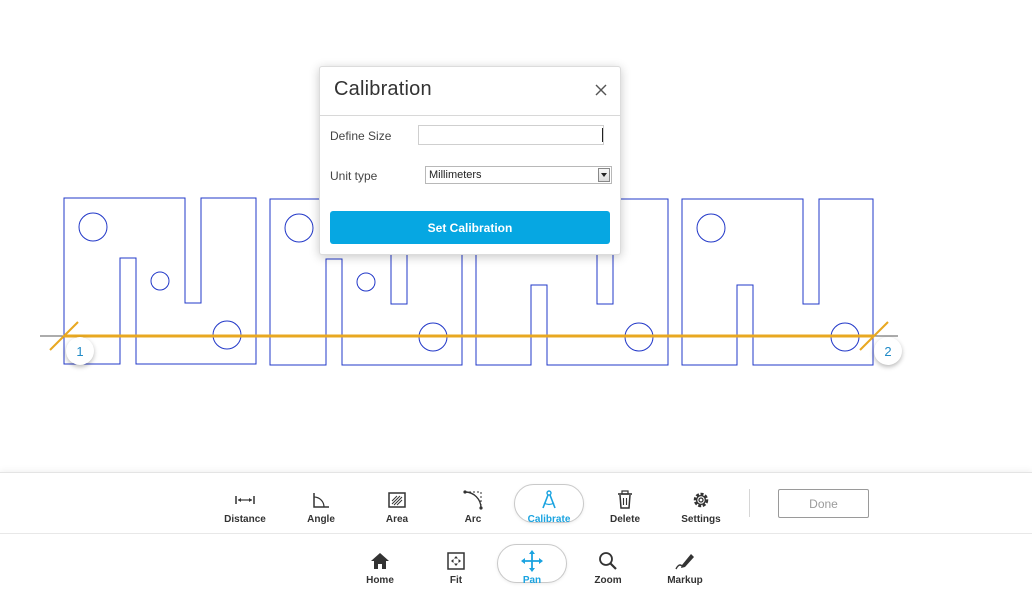  What do you see at coordinates (518, 175) in the screenshot?
I see `unit-type-select: Millimeters` at bounding box center [518, 175].